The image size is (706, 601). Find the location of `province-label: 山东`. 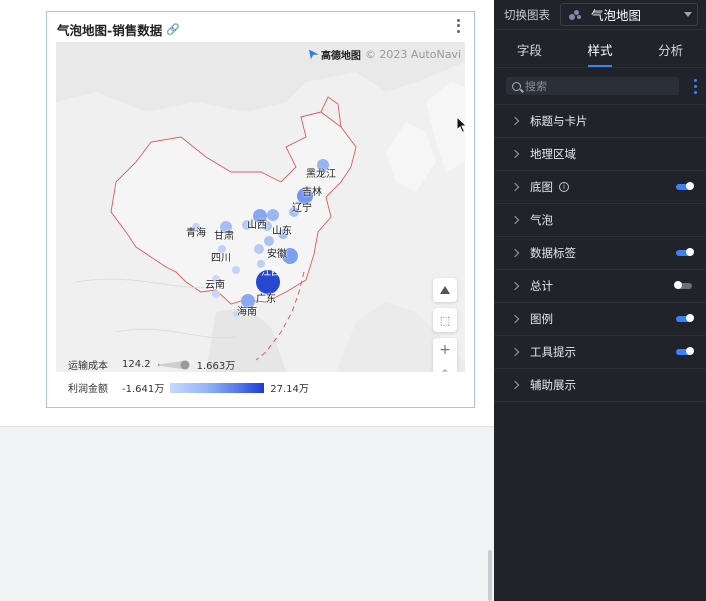

province-label: 山东 is located at coordinates (282, 231).